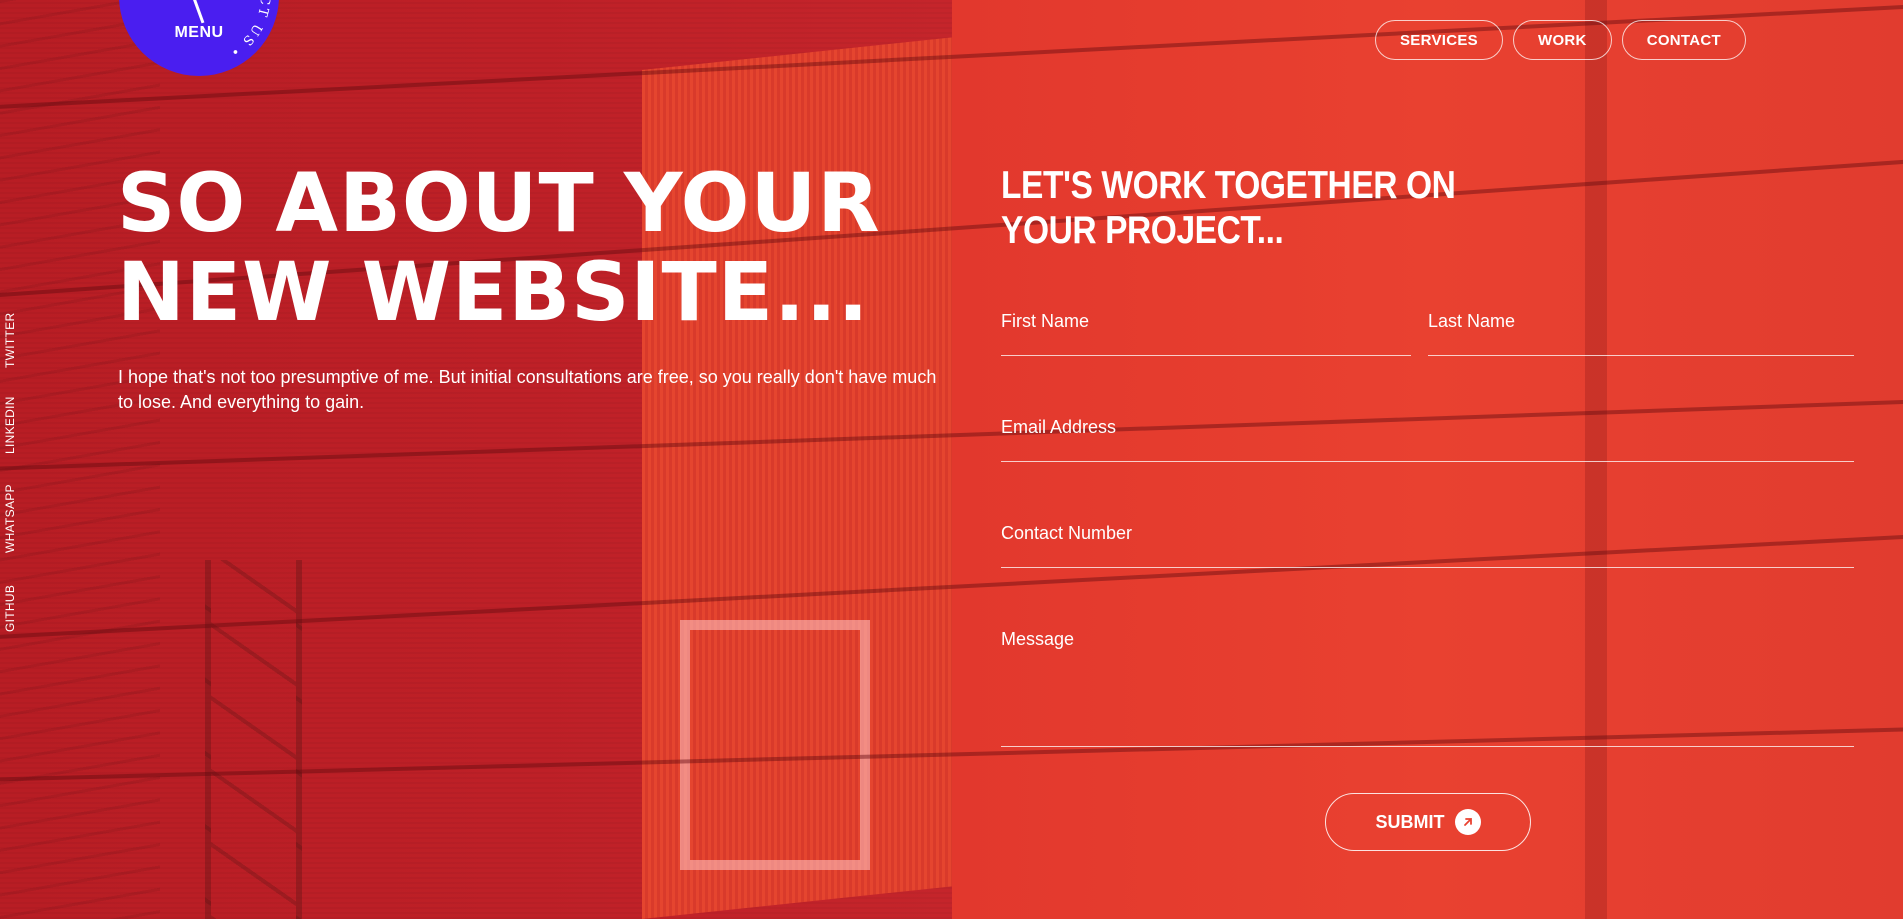  Describe the element at coordinates (1206, 333) in the screenshot. I see `first-name-field: First Name` at that location.